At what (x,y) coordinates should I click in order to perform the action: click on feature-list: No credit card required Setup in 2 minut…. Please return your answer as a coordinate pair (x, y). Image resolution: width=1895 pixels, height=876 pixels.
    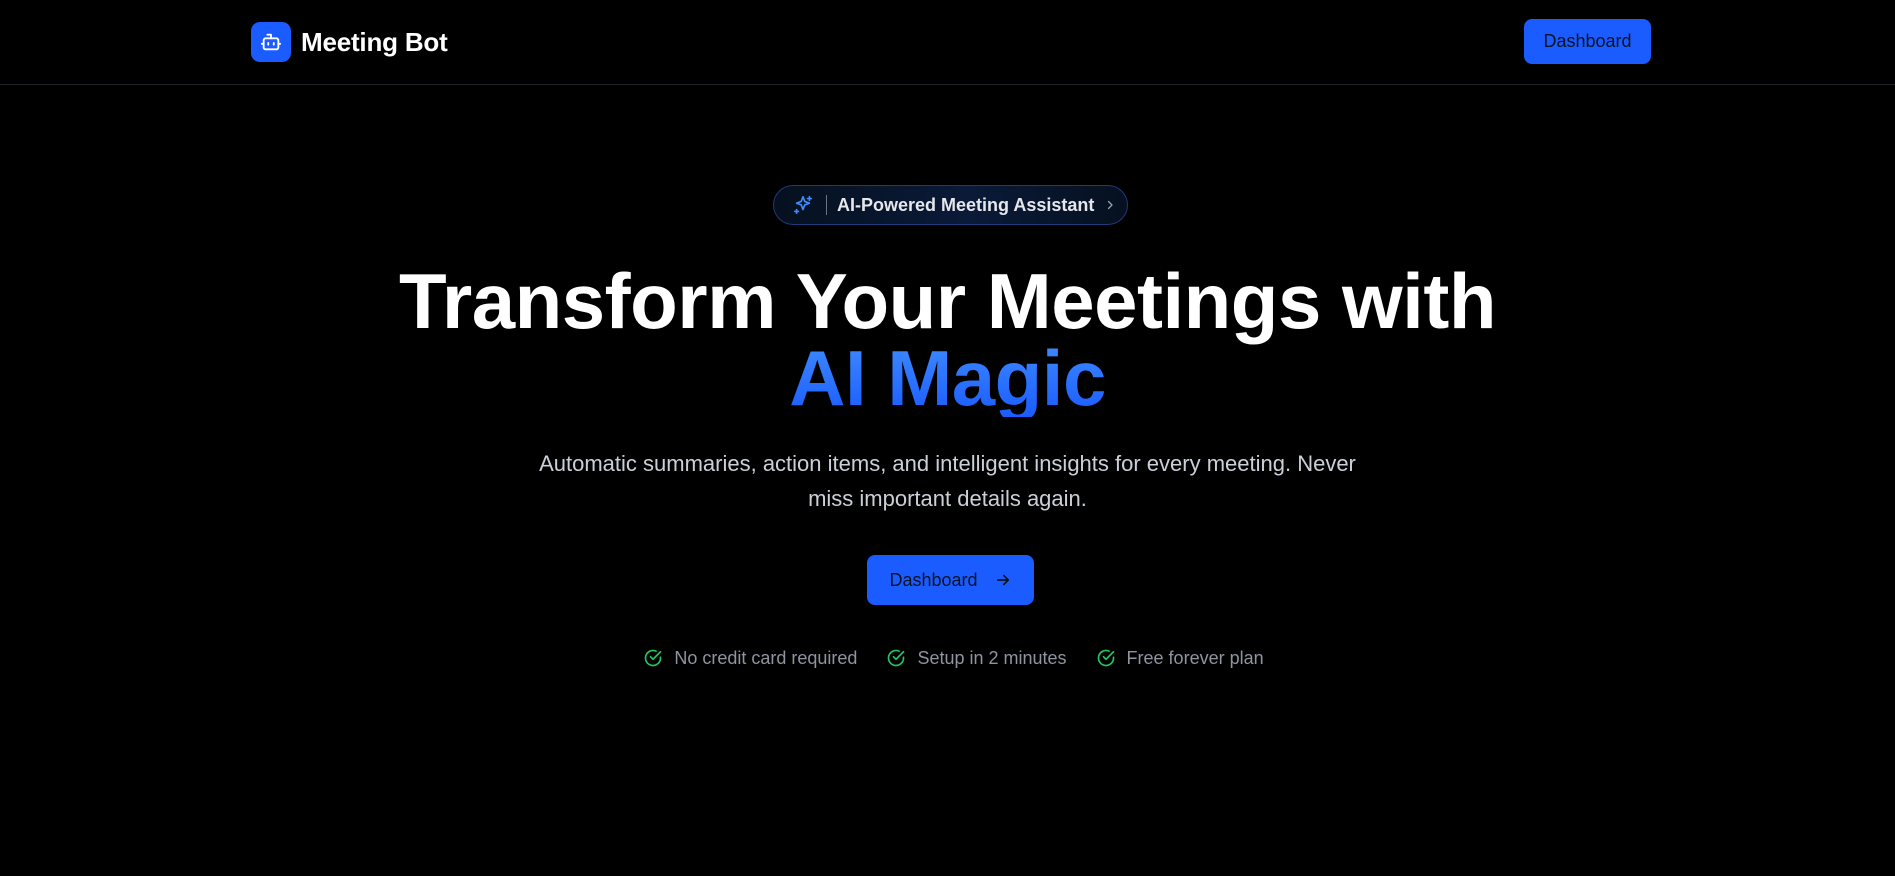
    Looking at the image, I should click on (947, 658).